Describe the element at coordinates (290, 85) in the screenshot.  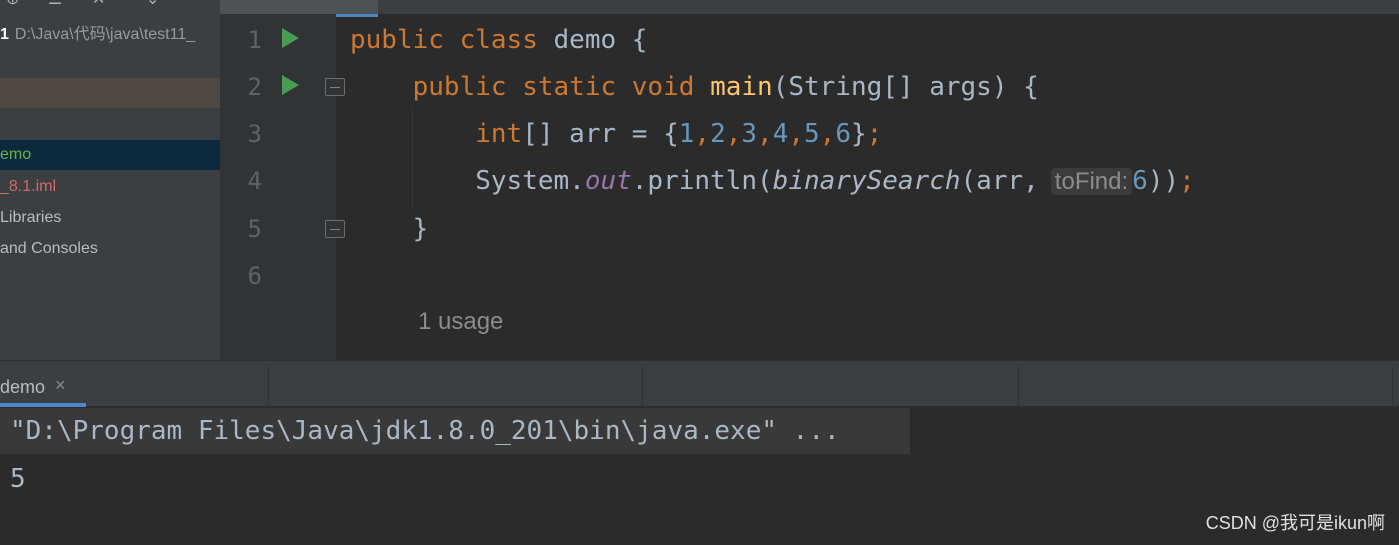
I see `run-main-icon` at that location.